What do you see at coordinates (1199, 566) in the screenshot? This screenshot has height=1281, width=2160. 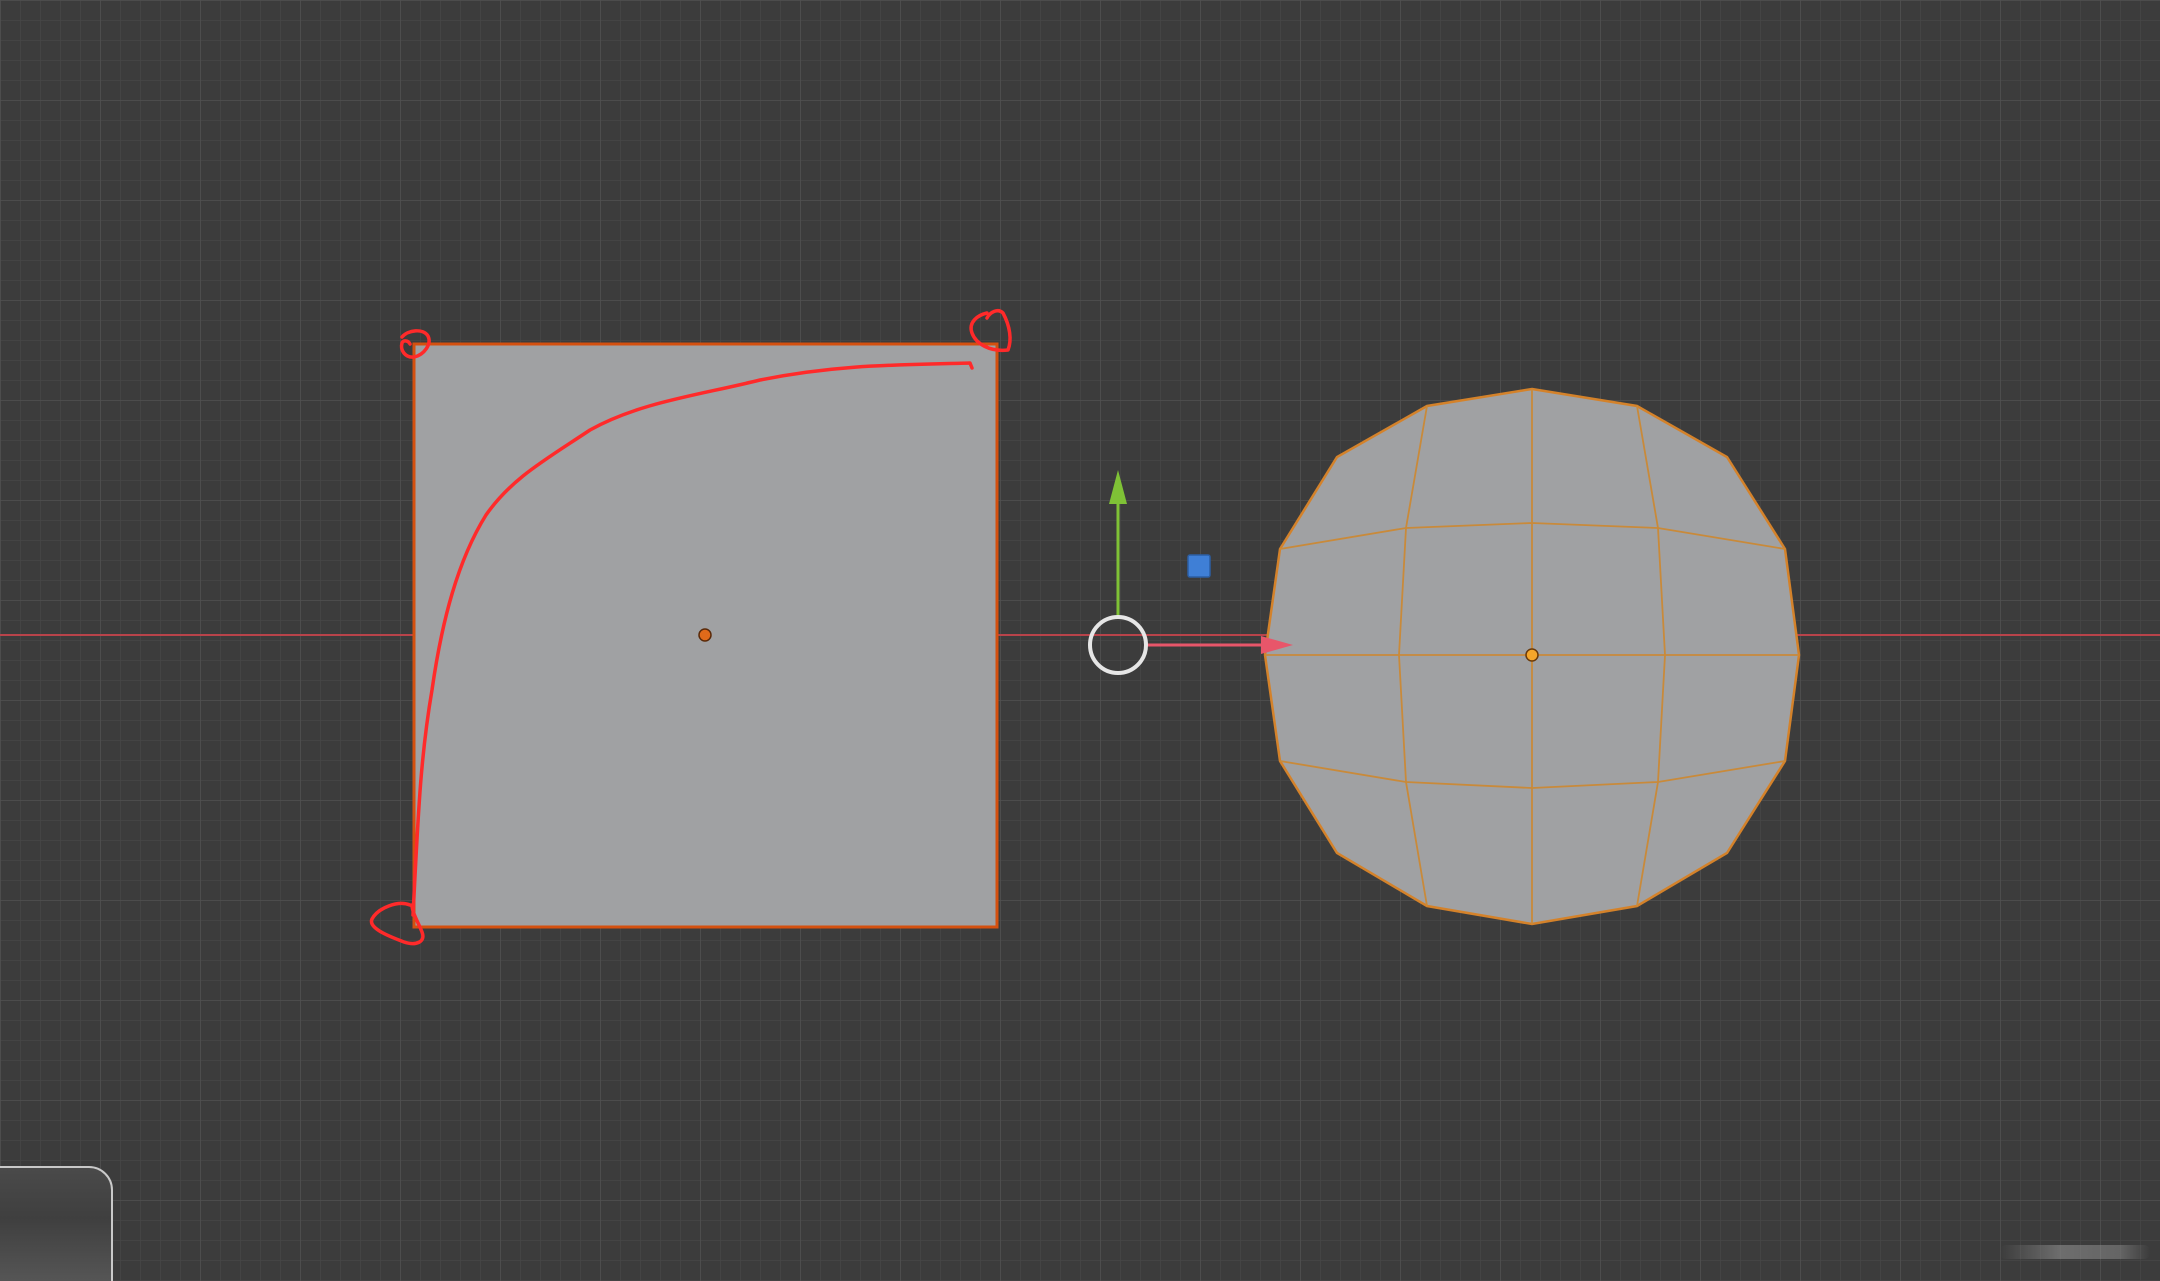 I see `square-icon` at bounding box center [1199, 566].